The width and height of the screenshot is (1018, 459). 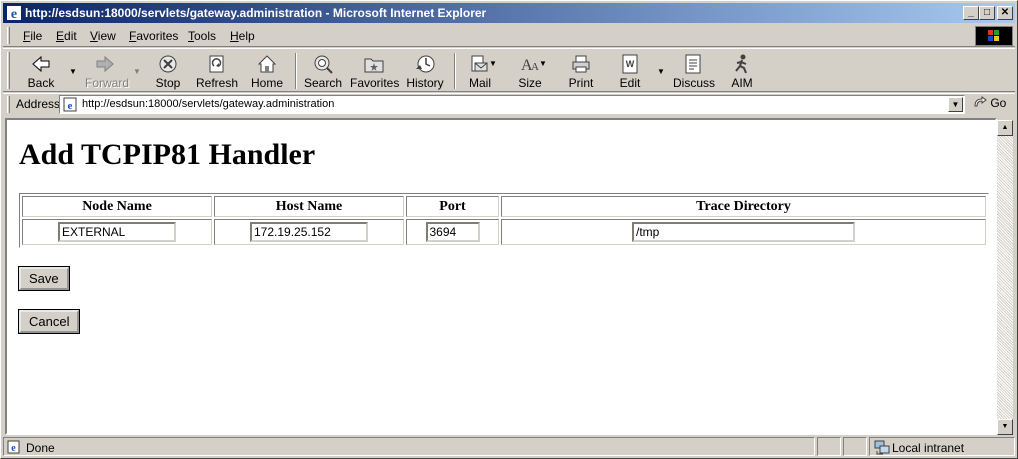 What do you see at coordinates (741, 64) in the screenshot?
I see `aim-running-man-icon` at bounding box center [741, 64].